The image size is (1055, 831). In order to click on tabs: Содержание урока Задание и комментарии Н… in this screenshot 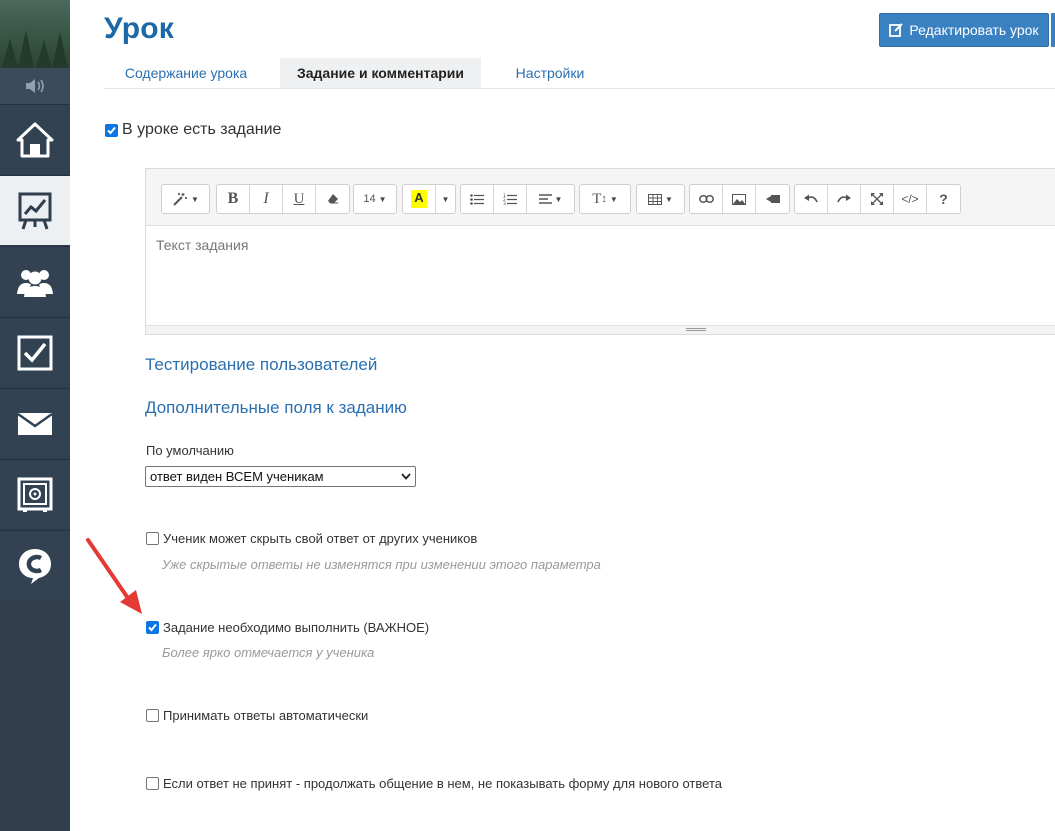, I will do `click(579, 73)`.